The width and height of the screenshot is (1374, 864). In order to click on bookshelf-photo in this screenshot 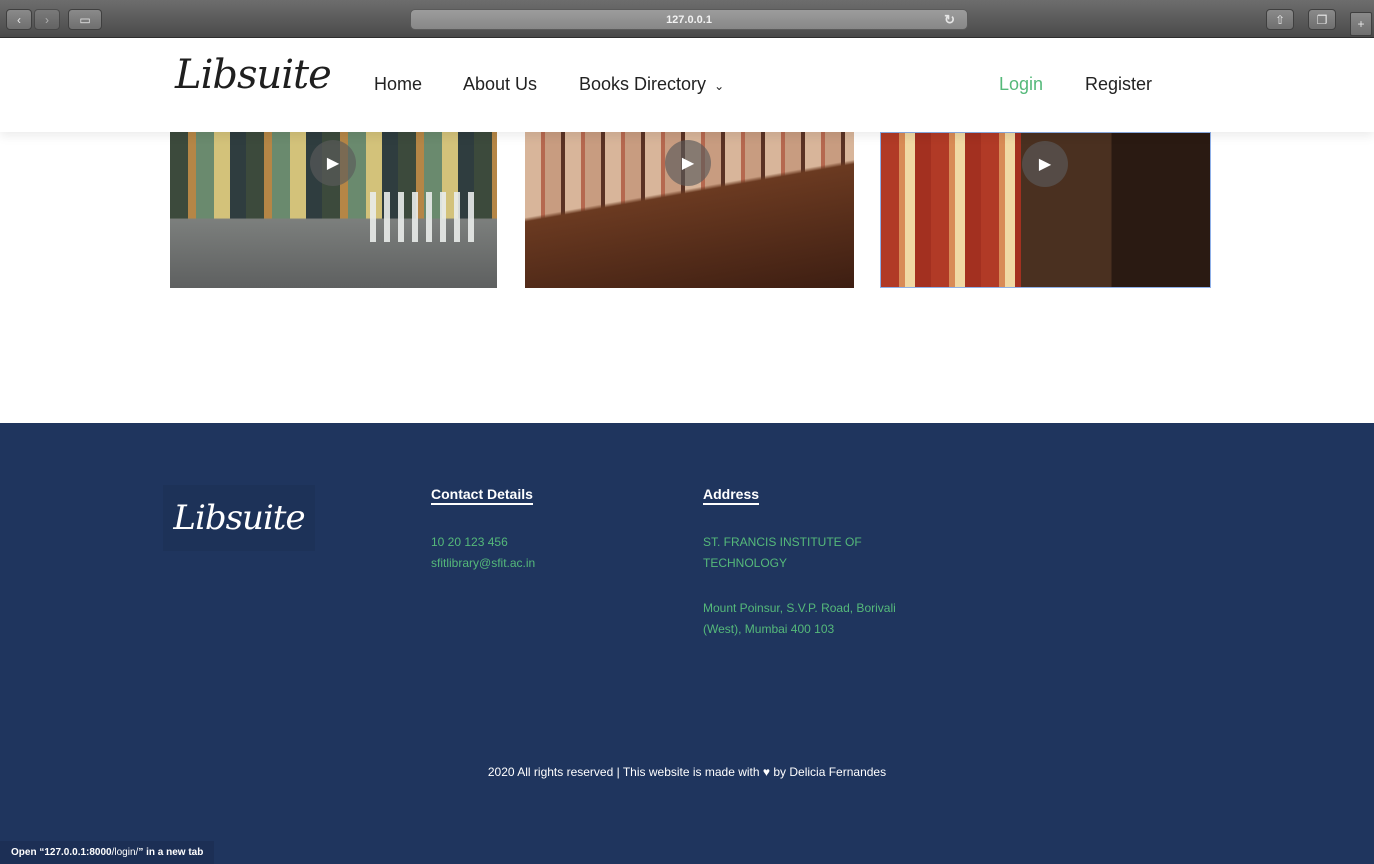, I will do `click(951, 210)`.